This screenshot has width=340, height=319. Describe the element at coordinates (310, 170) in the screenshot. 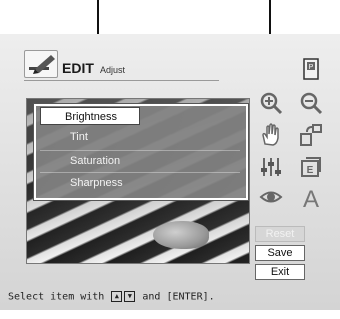

I see `svg-text: E` at that location.